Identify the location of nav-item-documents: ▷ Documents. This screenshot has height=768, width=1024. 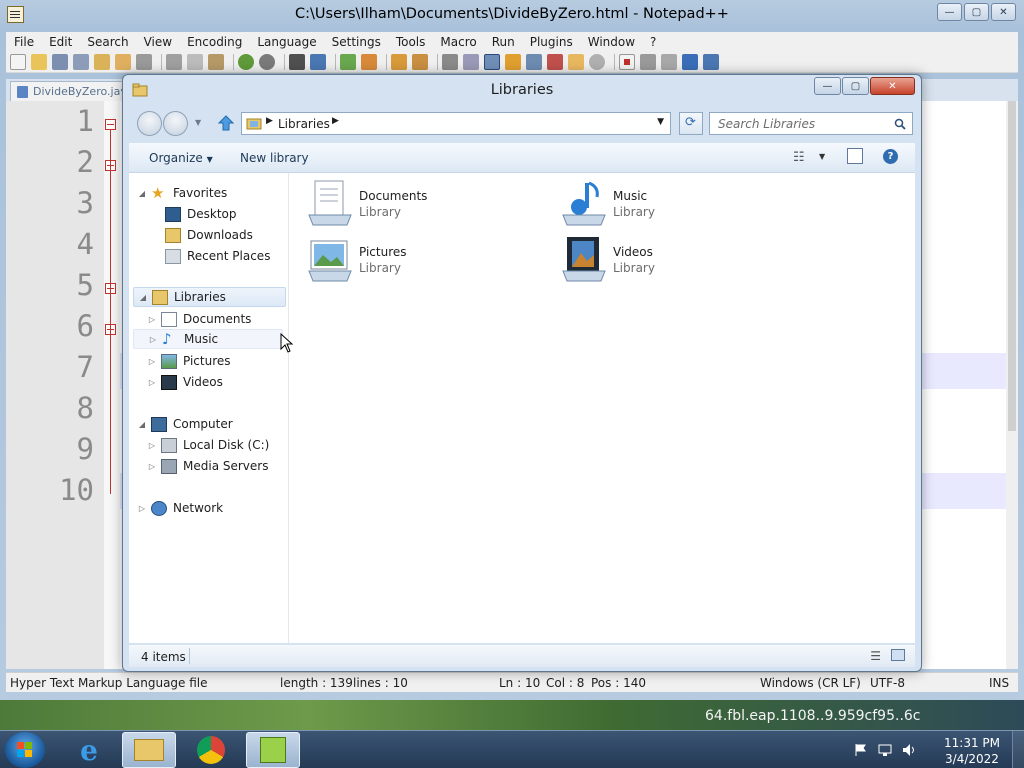
(199, 319).